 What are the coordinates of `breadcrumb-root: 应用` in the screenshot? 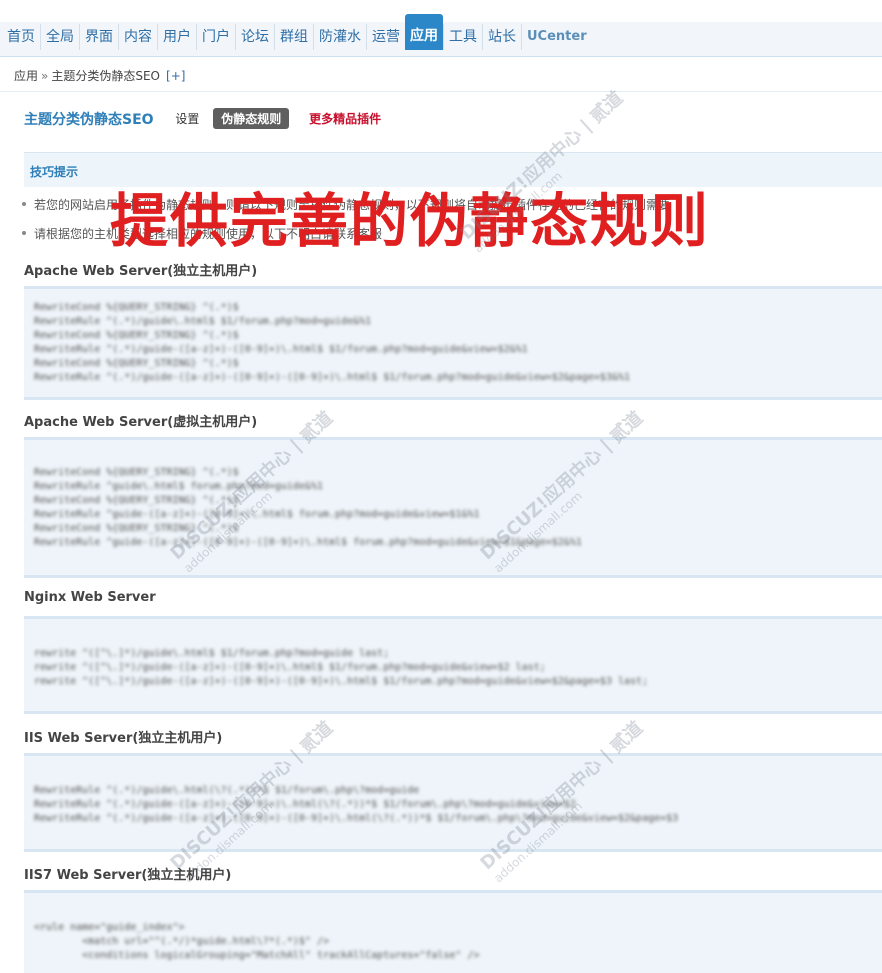 It's located at (26, 76).